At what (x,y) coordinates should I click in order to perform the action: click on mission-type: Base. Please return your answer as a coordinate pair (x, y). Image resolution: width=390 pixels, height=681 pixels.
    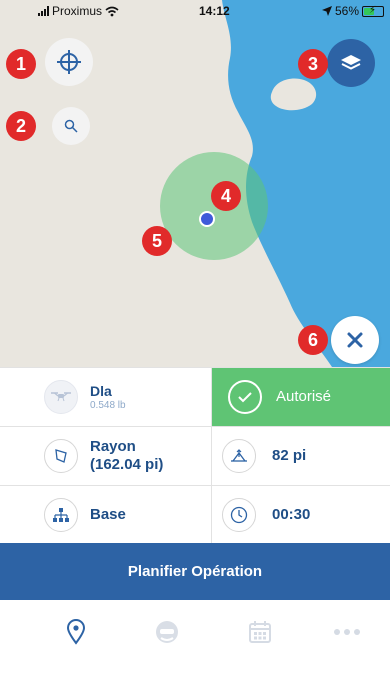
    Looking at the image, I should click on (108, 514).